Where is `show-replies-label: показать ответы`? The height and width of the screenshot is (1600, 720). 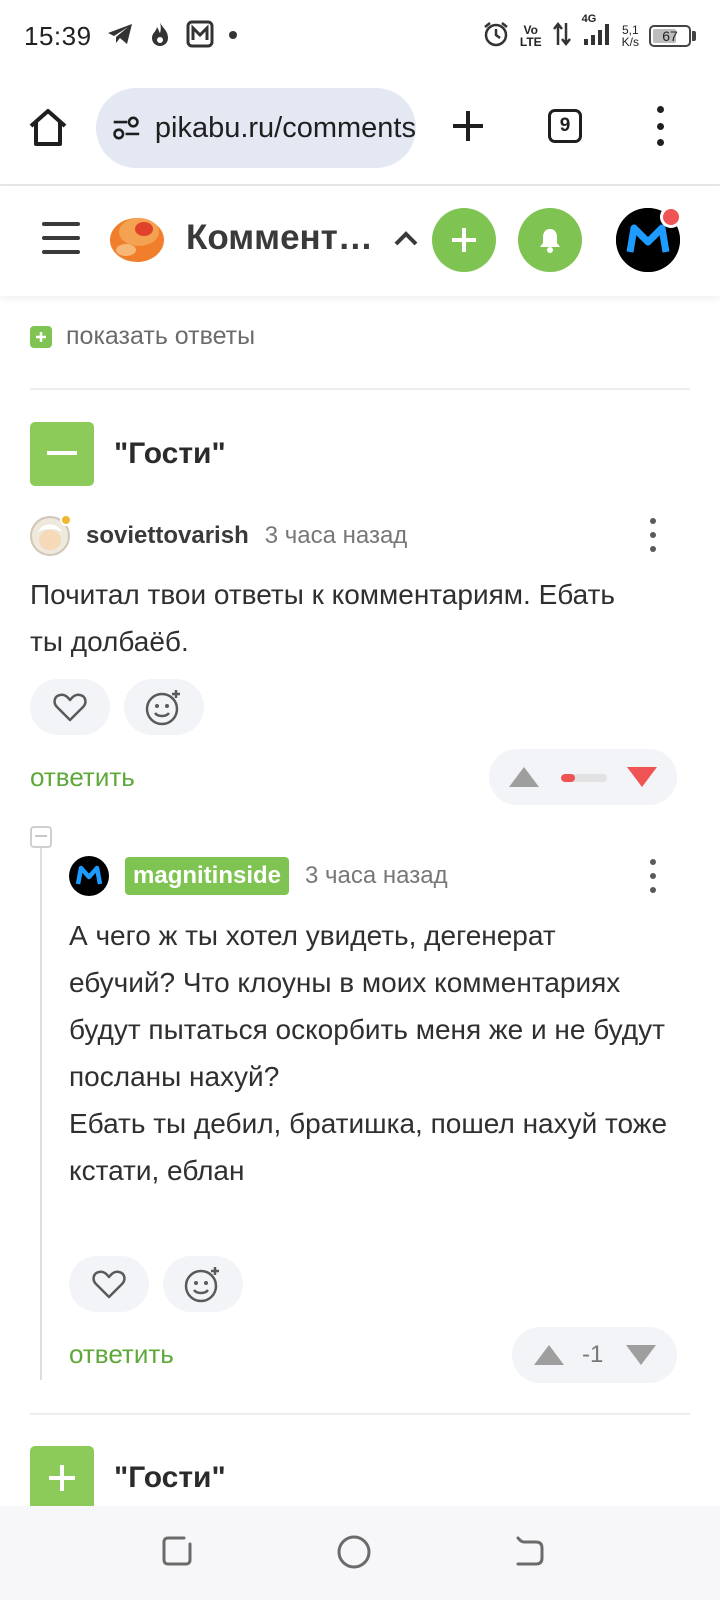
show-replies-label: показать ответы is located at coordinates (161, 336).